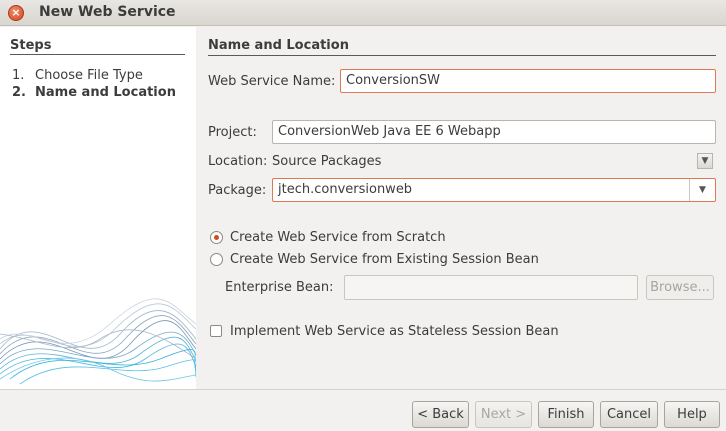 This screenshot has width=726, height=431. What do you see at coordinates (705, 161) in the screenshot?
I see `location-dropdown-arrow-icon: ▼` at bounding box center [705, 161].